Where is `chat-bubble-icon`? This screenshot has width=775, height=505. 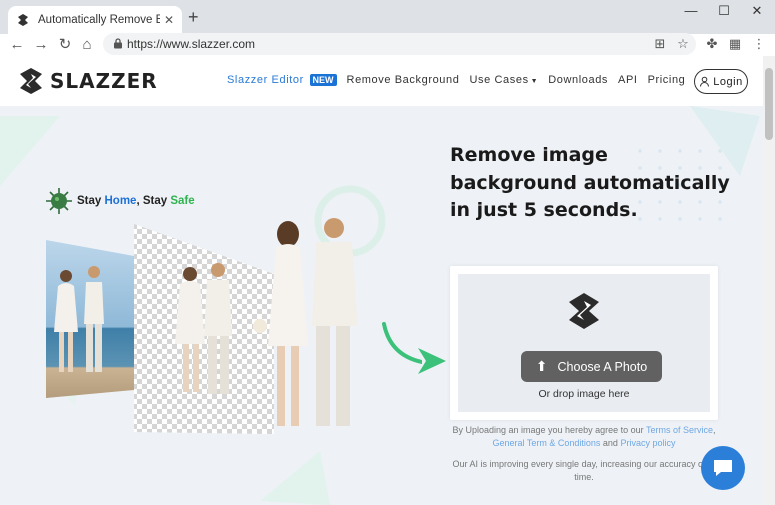 chat-bubble-icon is located at coordinates (723, 468).